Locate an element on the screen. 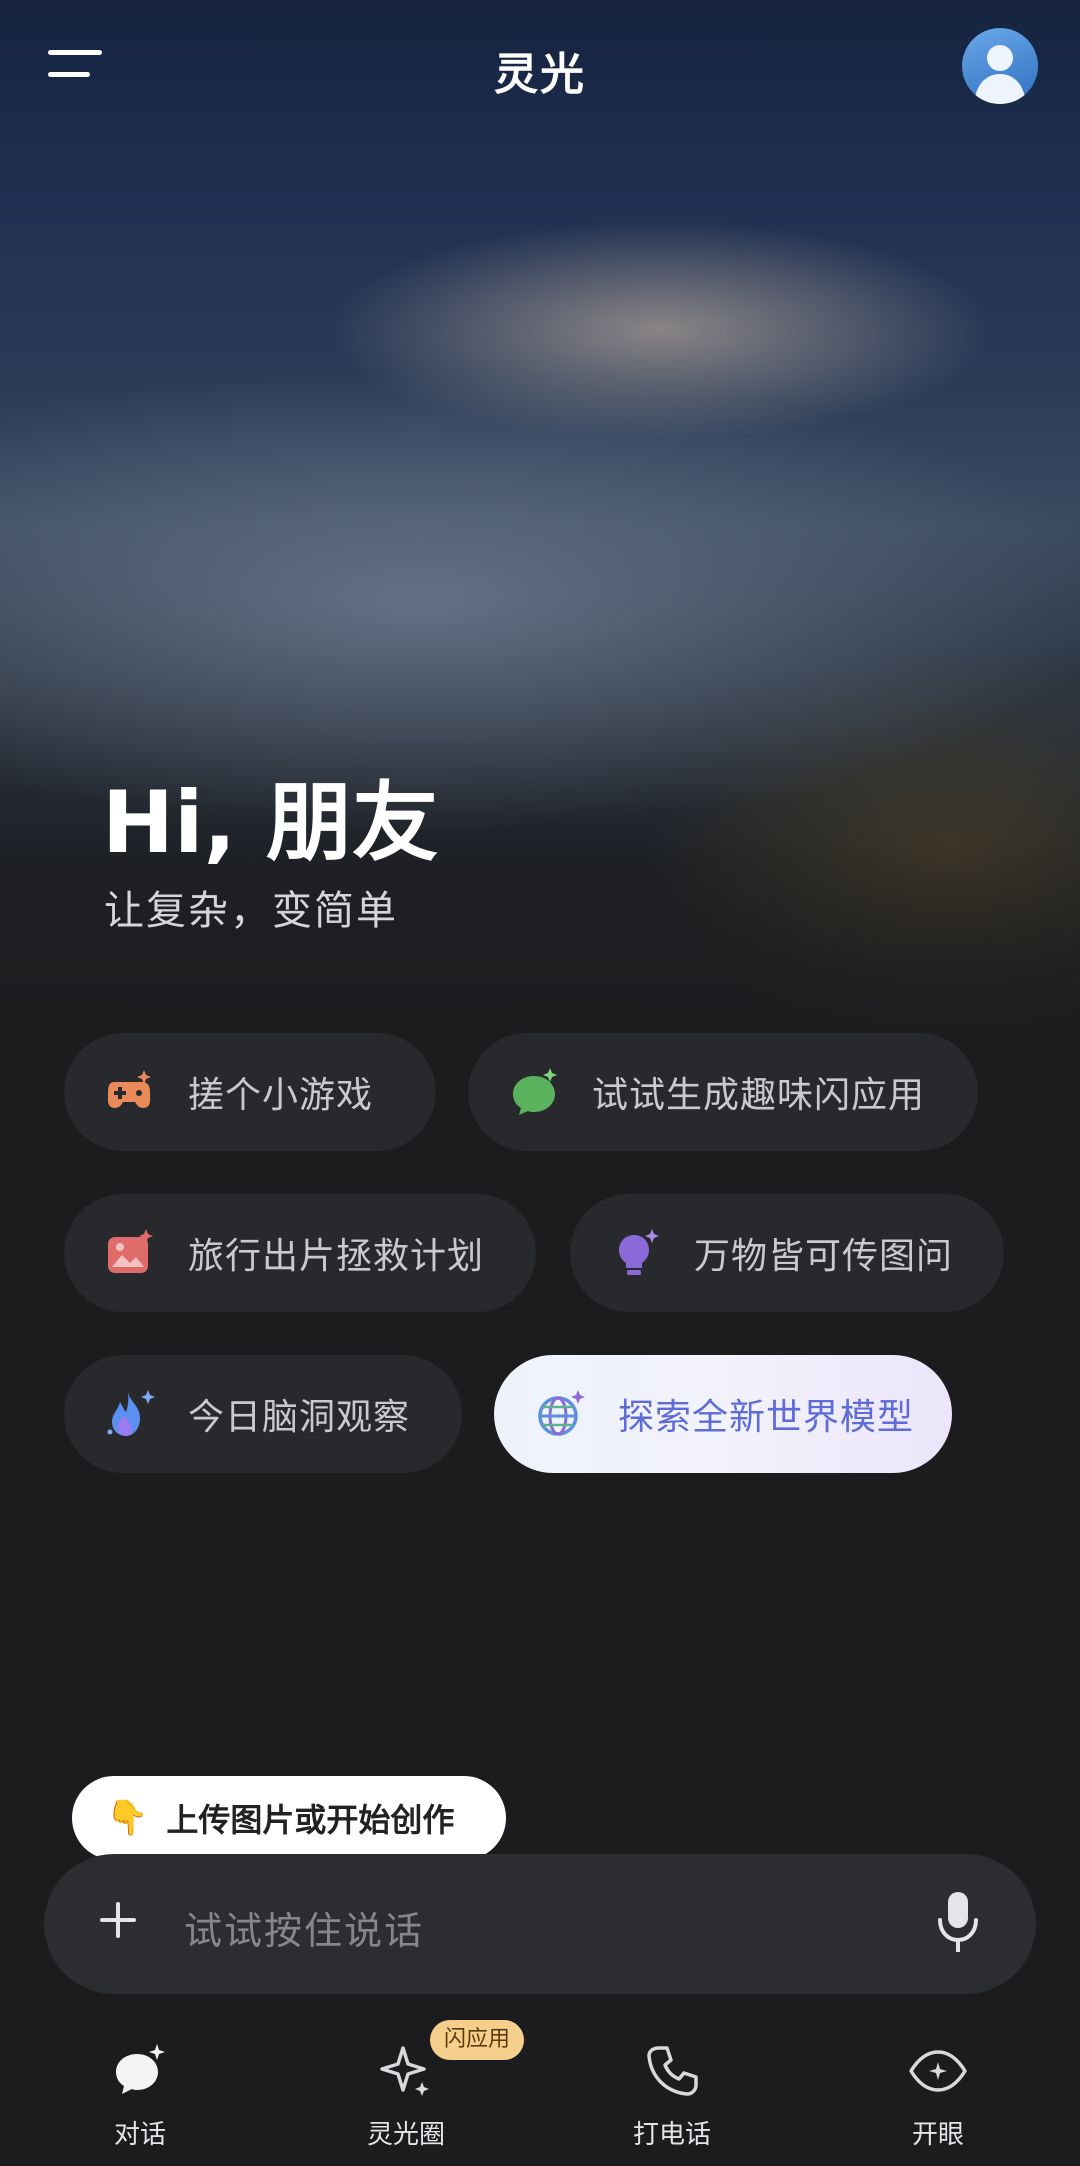 The height and width of the screenshot is (2166, 1080). chat-icon is located at coordinates (140, 2069).